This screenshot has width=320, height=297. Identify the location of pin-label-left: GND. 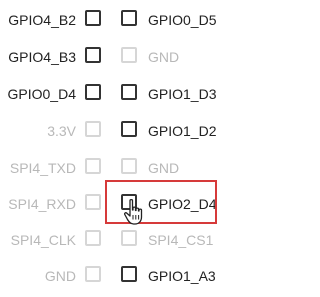
(60, 276).